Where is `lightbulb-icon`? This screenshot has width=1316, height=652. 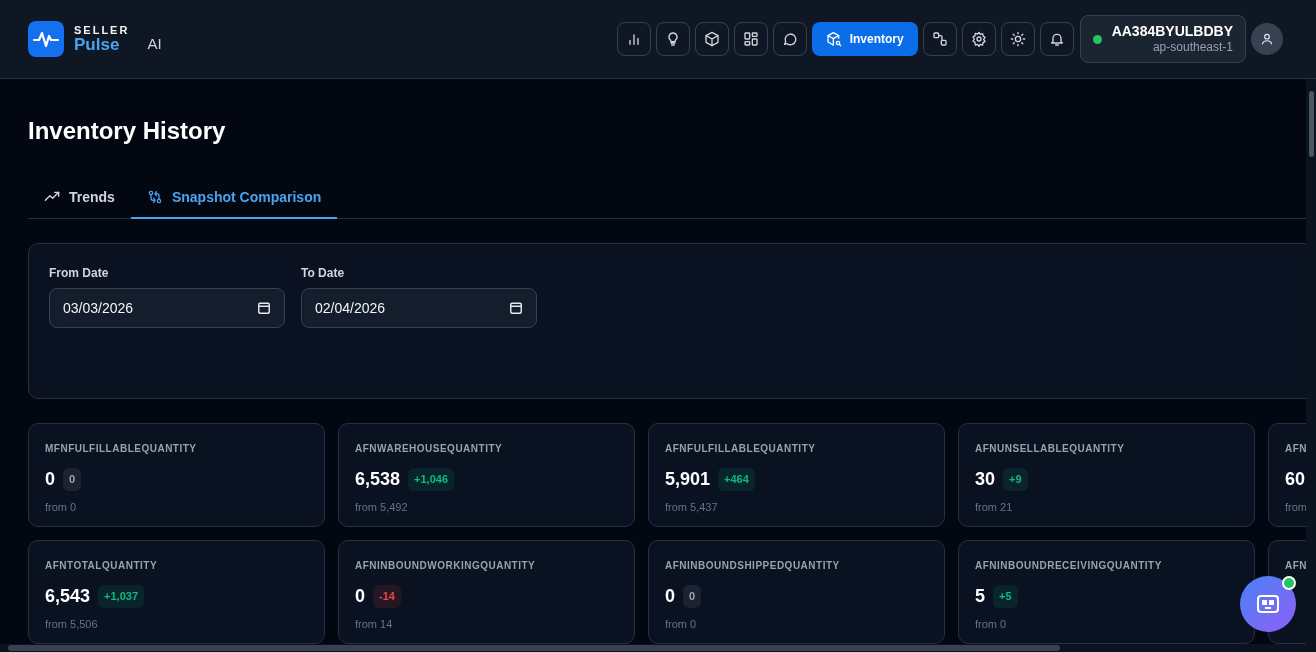
lightbulb-icon is located at coordinates (672, 39).